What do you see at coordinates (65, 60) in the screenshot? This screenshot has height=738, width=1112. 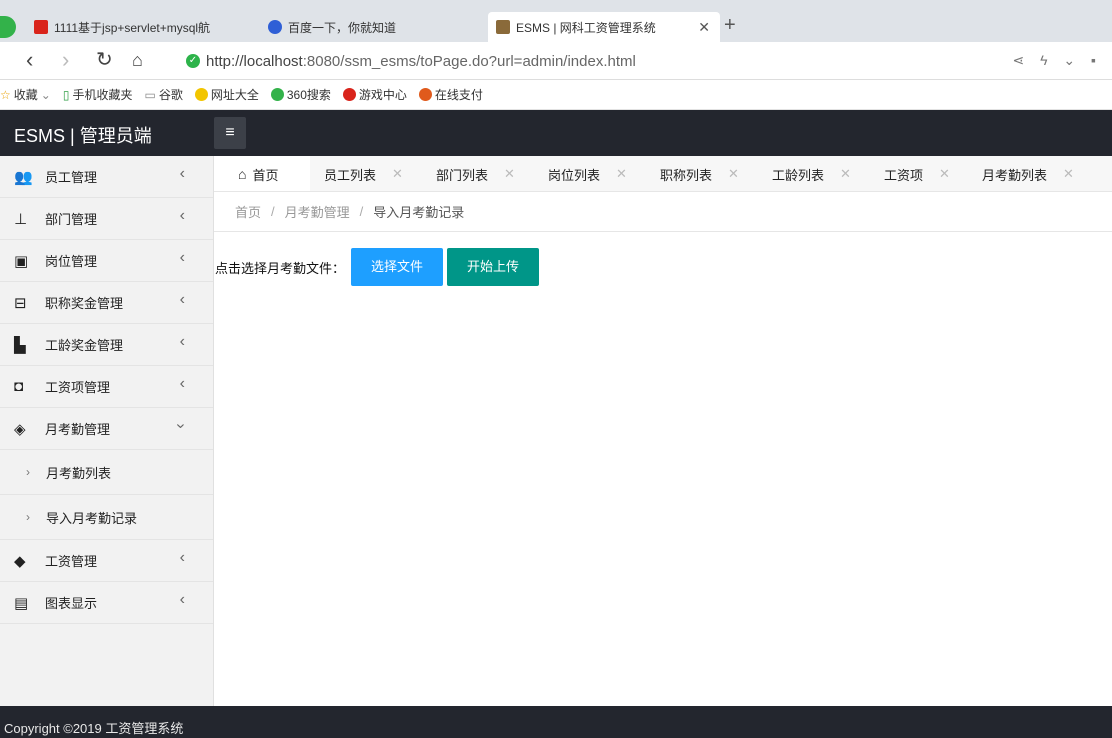 I see `forward-icon: ›` at bounding box center [65, 60].